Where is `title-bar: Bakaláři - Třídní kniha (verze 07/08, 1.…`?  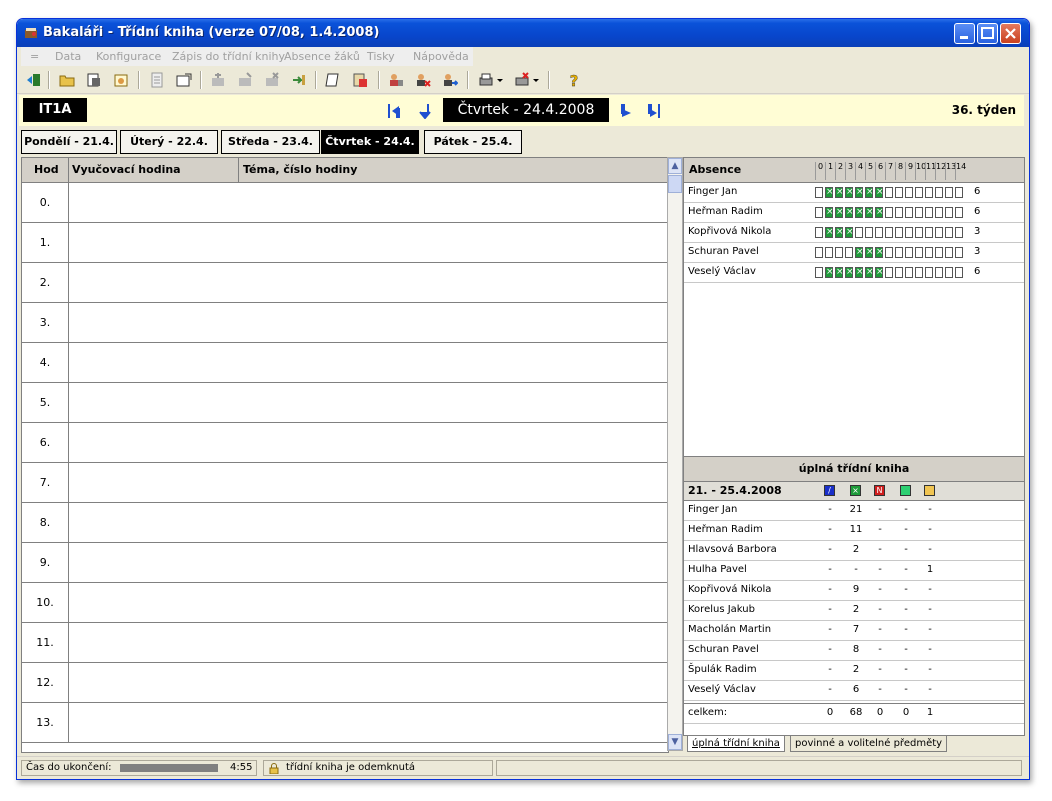
title-bar: Bakaláři - Třídní kniha (verze 07/08, 1.… is located at coordinates (523, 33).